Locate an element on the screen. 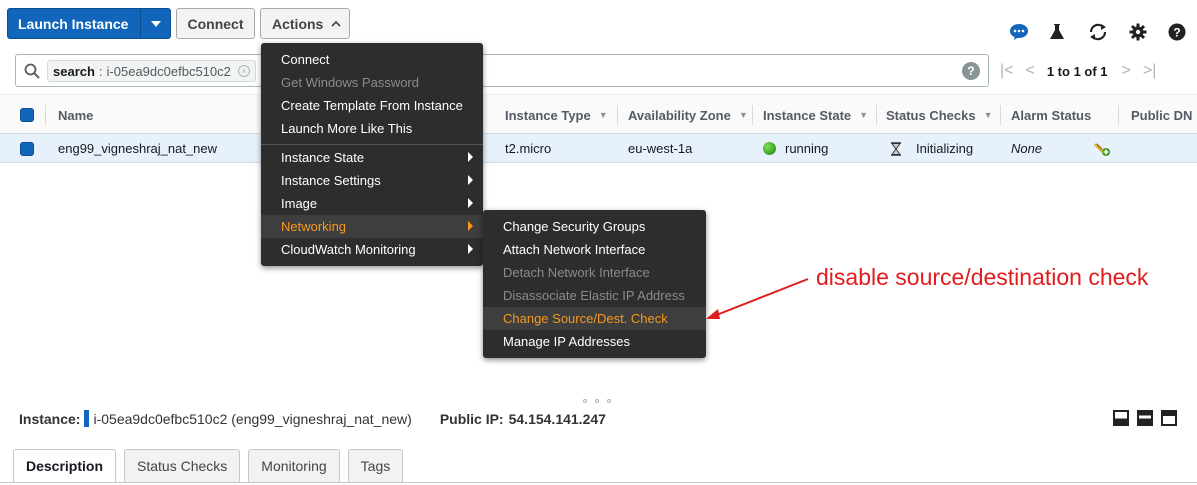 The width and height of the screenshot is (1197, 485). add-alarm-icon is located at coordinates (1102, 148).